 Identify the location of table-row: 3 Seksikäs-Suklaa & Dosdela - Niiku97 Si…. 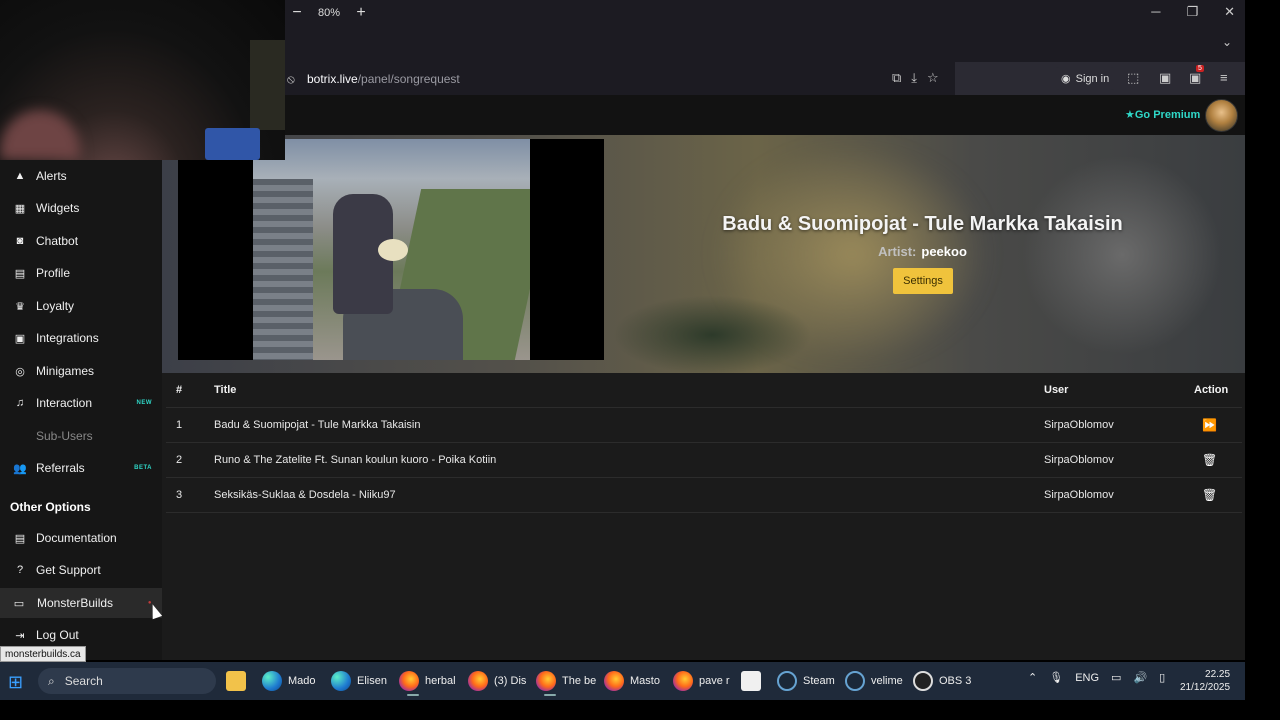
(704, 495).